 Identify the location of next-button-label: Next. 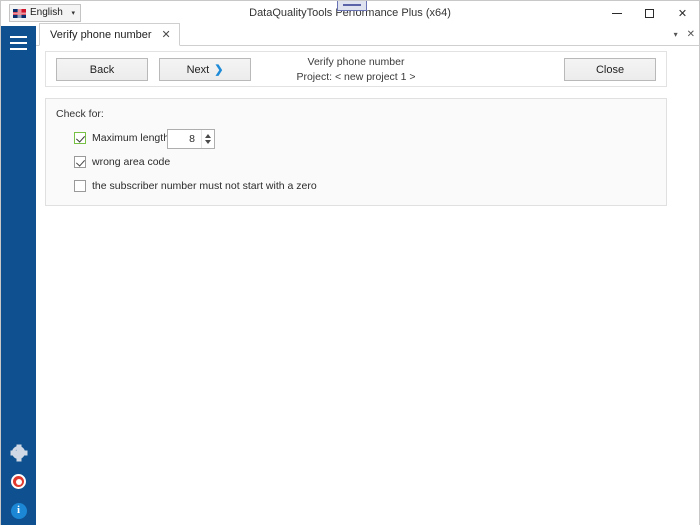
(198, 69).